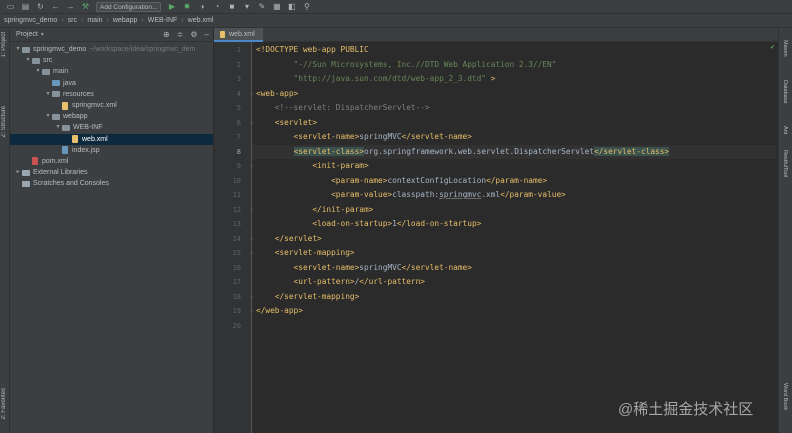  What do you see at coordinates (111, 60) in the screenshot?
I see `tree-item: ▾ src` at bounding box center [111, 60].